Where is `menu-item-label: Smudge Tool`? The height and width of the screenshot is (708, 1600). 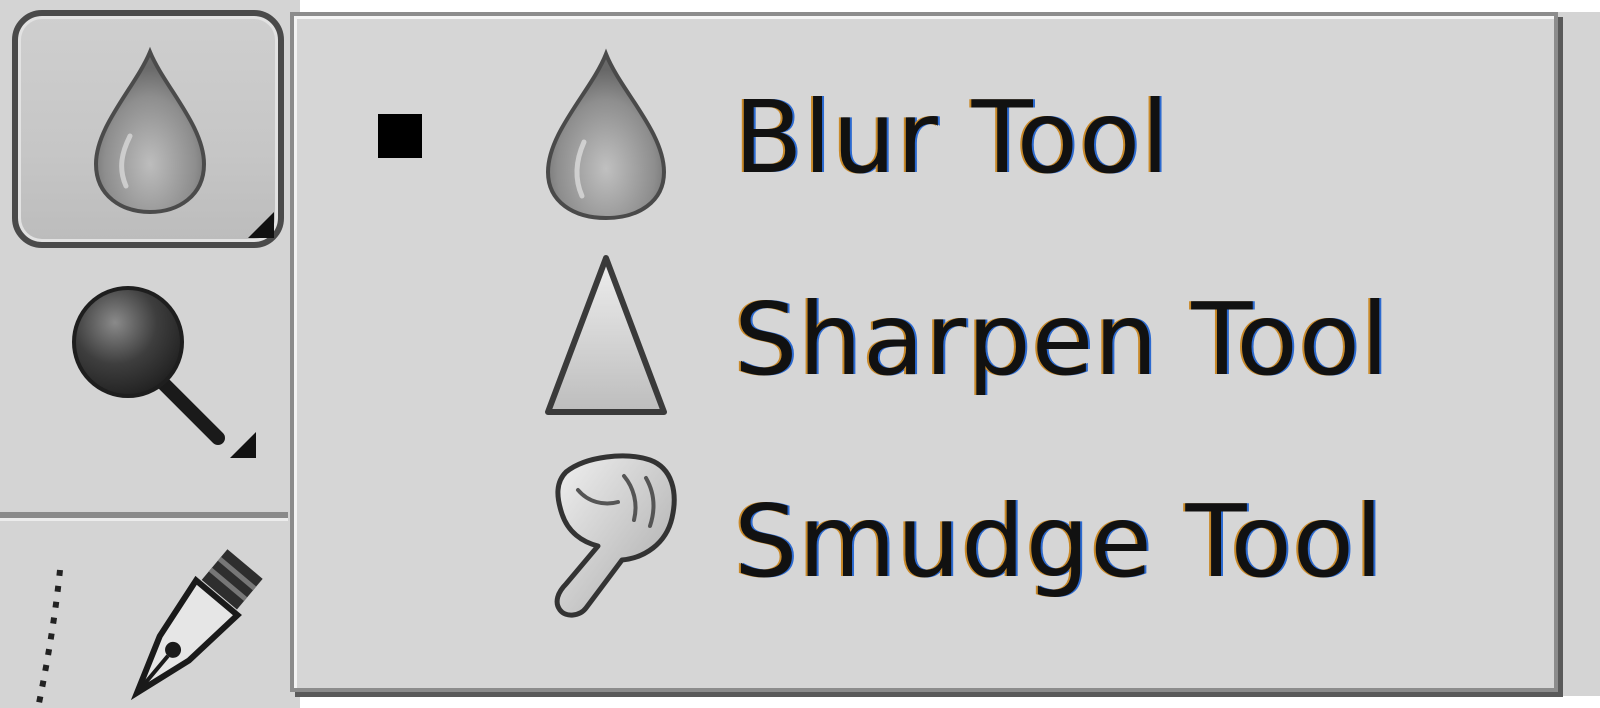
menu-item-label: Smudge Tool is located at coordinates (1059, 541).